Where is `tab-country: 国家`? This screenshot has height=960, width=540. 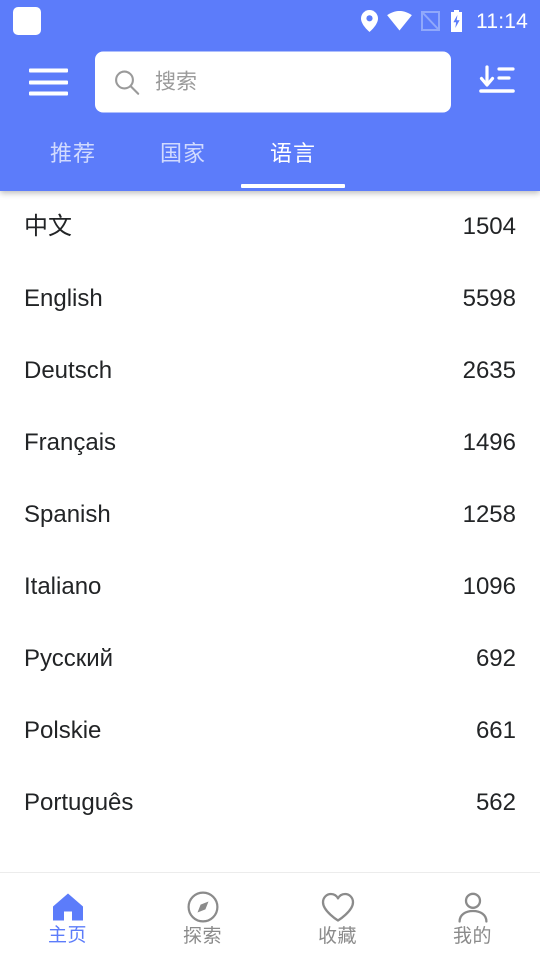
tab-country: 国家 is located at coordinates (183, 156).